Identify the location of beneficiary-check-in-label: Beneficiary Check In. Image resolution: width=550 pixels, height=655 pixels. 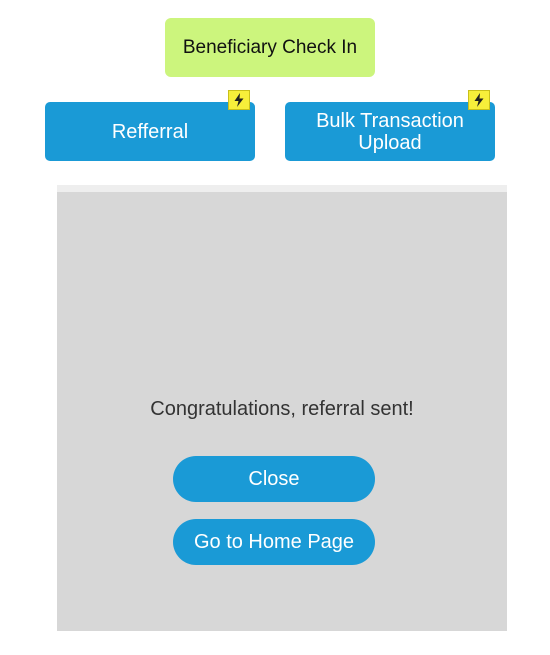
(270, 47).